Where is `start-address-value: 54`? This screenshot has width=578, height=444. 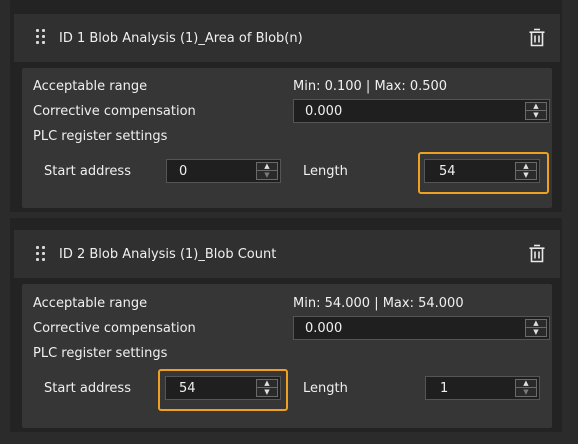
start-address-value: 54 is located at coordinates (187, 388).